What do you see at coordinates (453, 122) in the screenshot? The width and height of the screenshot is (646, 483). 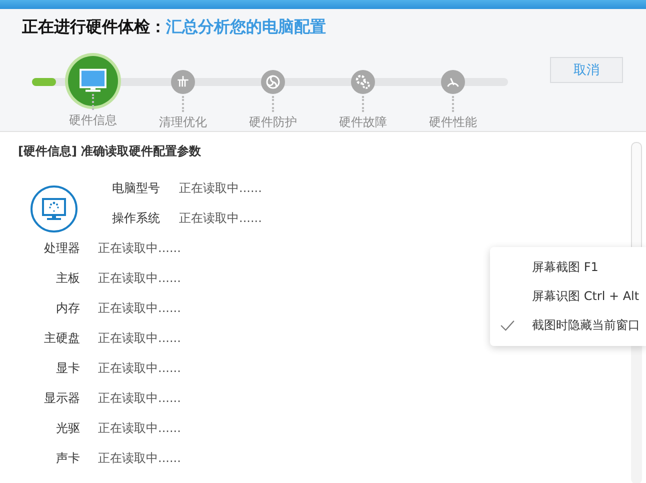 I see `step-label: 硬件性能` at bounding box center [453, 122].